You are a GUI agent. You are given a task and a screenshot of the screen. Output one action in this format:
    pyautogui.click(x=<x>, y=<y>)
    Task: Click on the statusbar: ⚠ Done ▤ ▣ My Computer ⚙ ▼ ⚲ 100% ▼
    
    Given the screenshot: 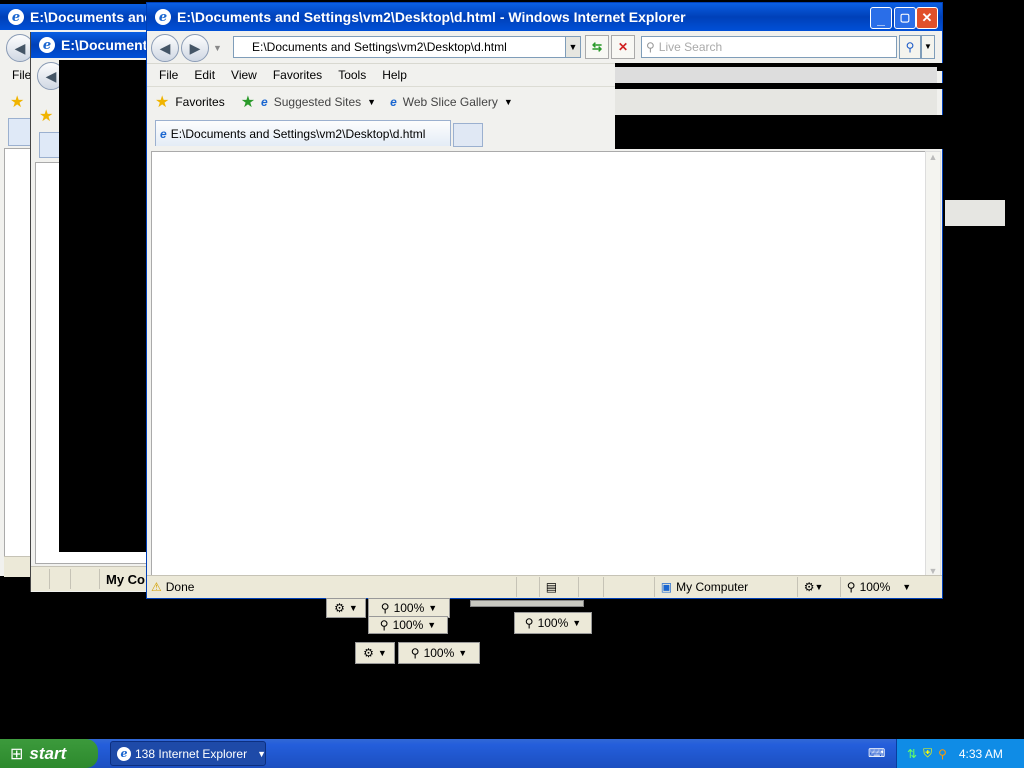 What is the action you would take?
    pyautogui.click(x=544, y=586)
    